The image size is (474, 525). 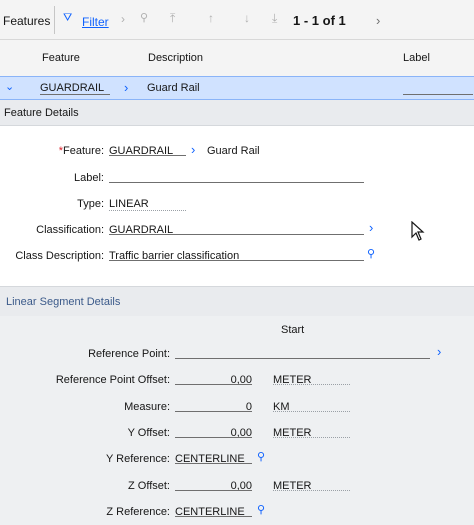 I want to click on feature-label-text: Feature:, so click(x=83, y=151).